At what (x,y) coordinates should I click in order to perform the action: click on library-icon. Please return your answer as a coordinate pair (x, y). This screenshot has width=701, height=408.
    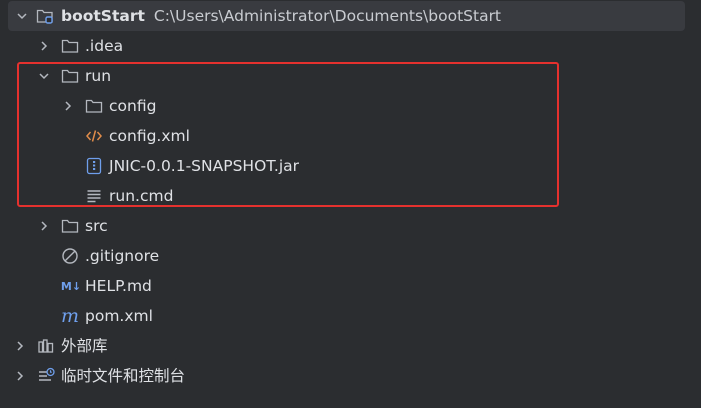
    Looking at the image, I should click on (46, 346).